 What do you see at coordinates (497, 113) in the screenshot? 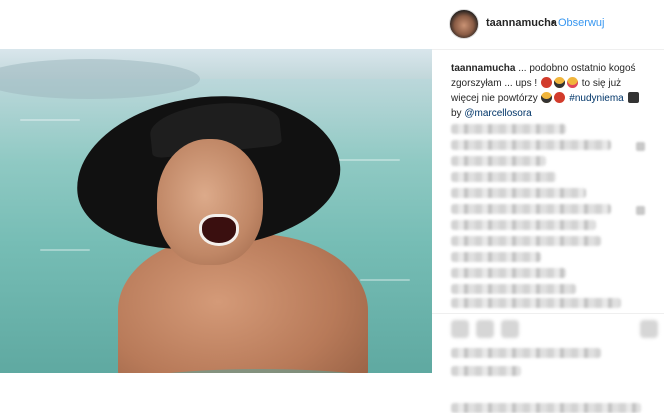
I see `mention-link: @marcellosora` at bounding box center [497, 113].